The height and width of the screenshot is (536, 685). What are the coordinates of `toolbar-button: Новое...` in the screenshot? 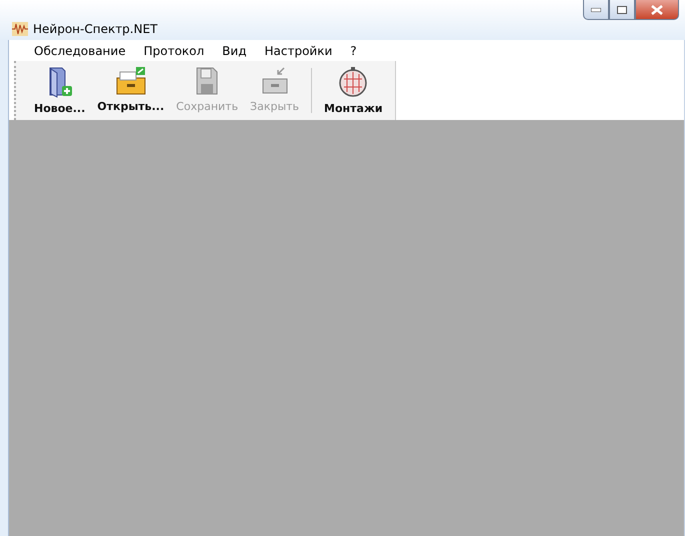 It's located at (60, 90).